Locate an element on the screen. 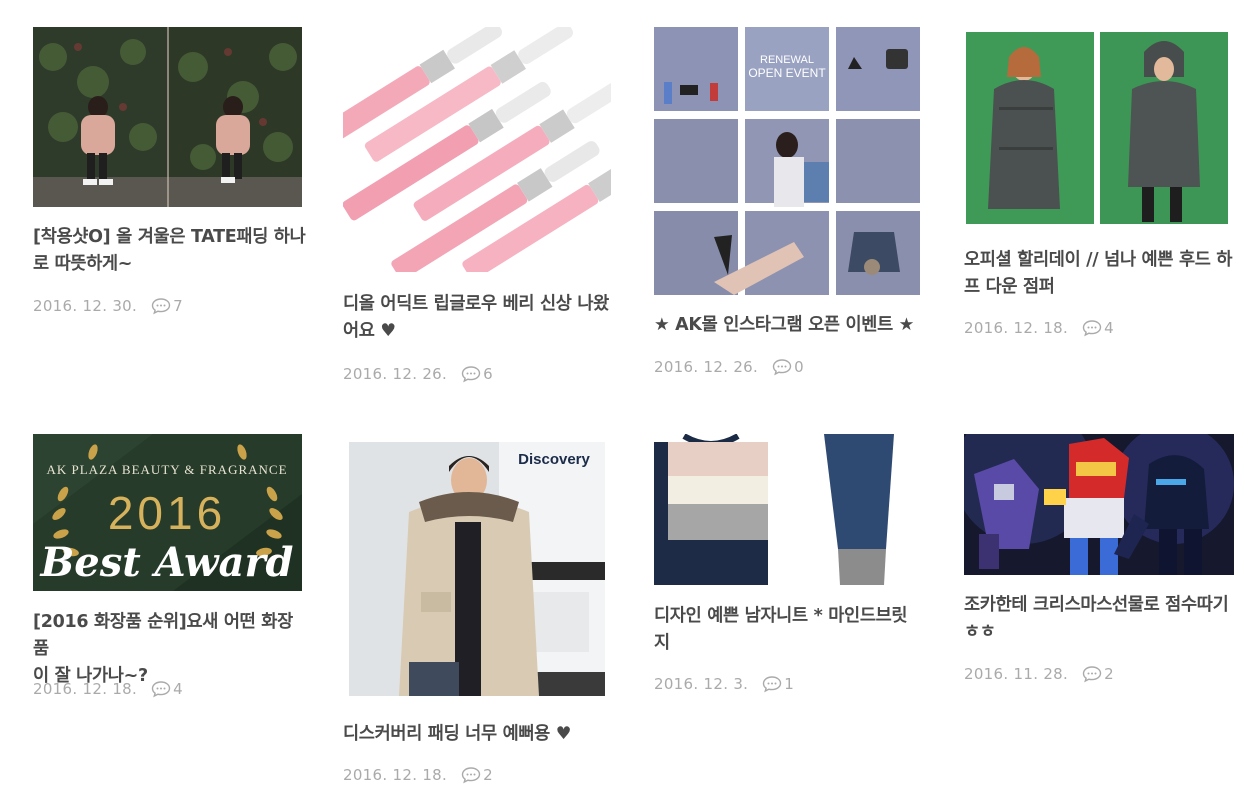 The image size is (1252, 808). post-title-line: 어요 ♥ is located at coordinates (369, 331).